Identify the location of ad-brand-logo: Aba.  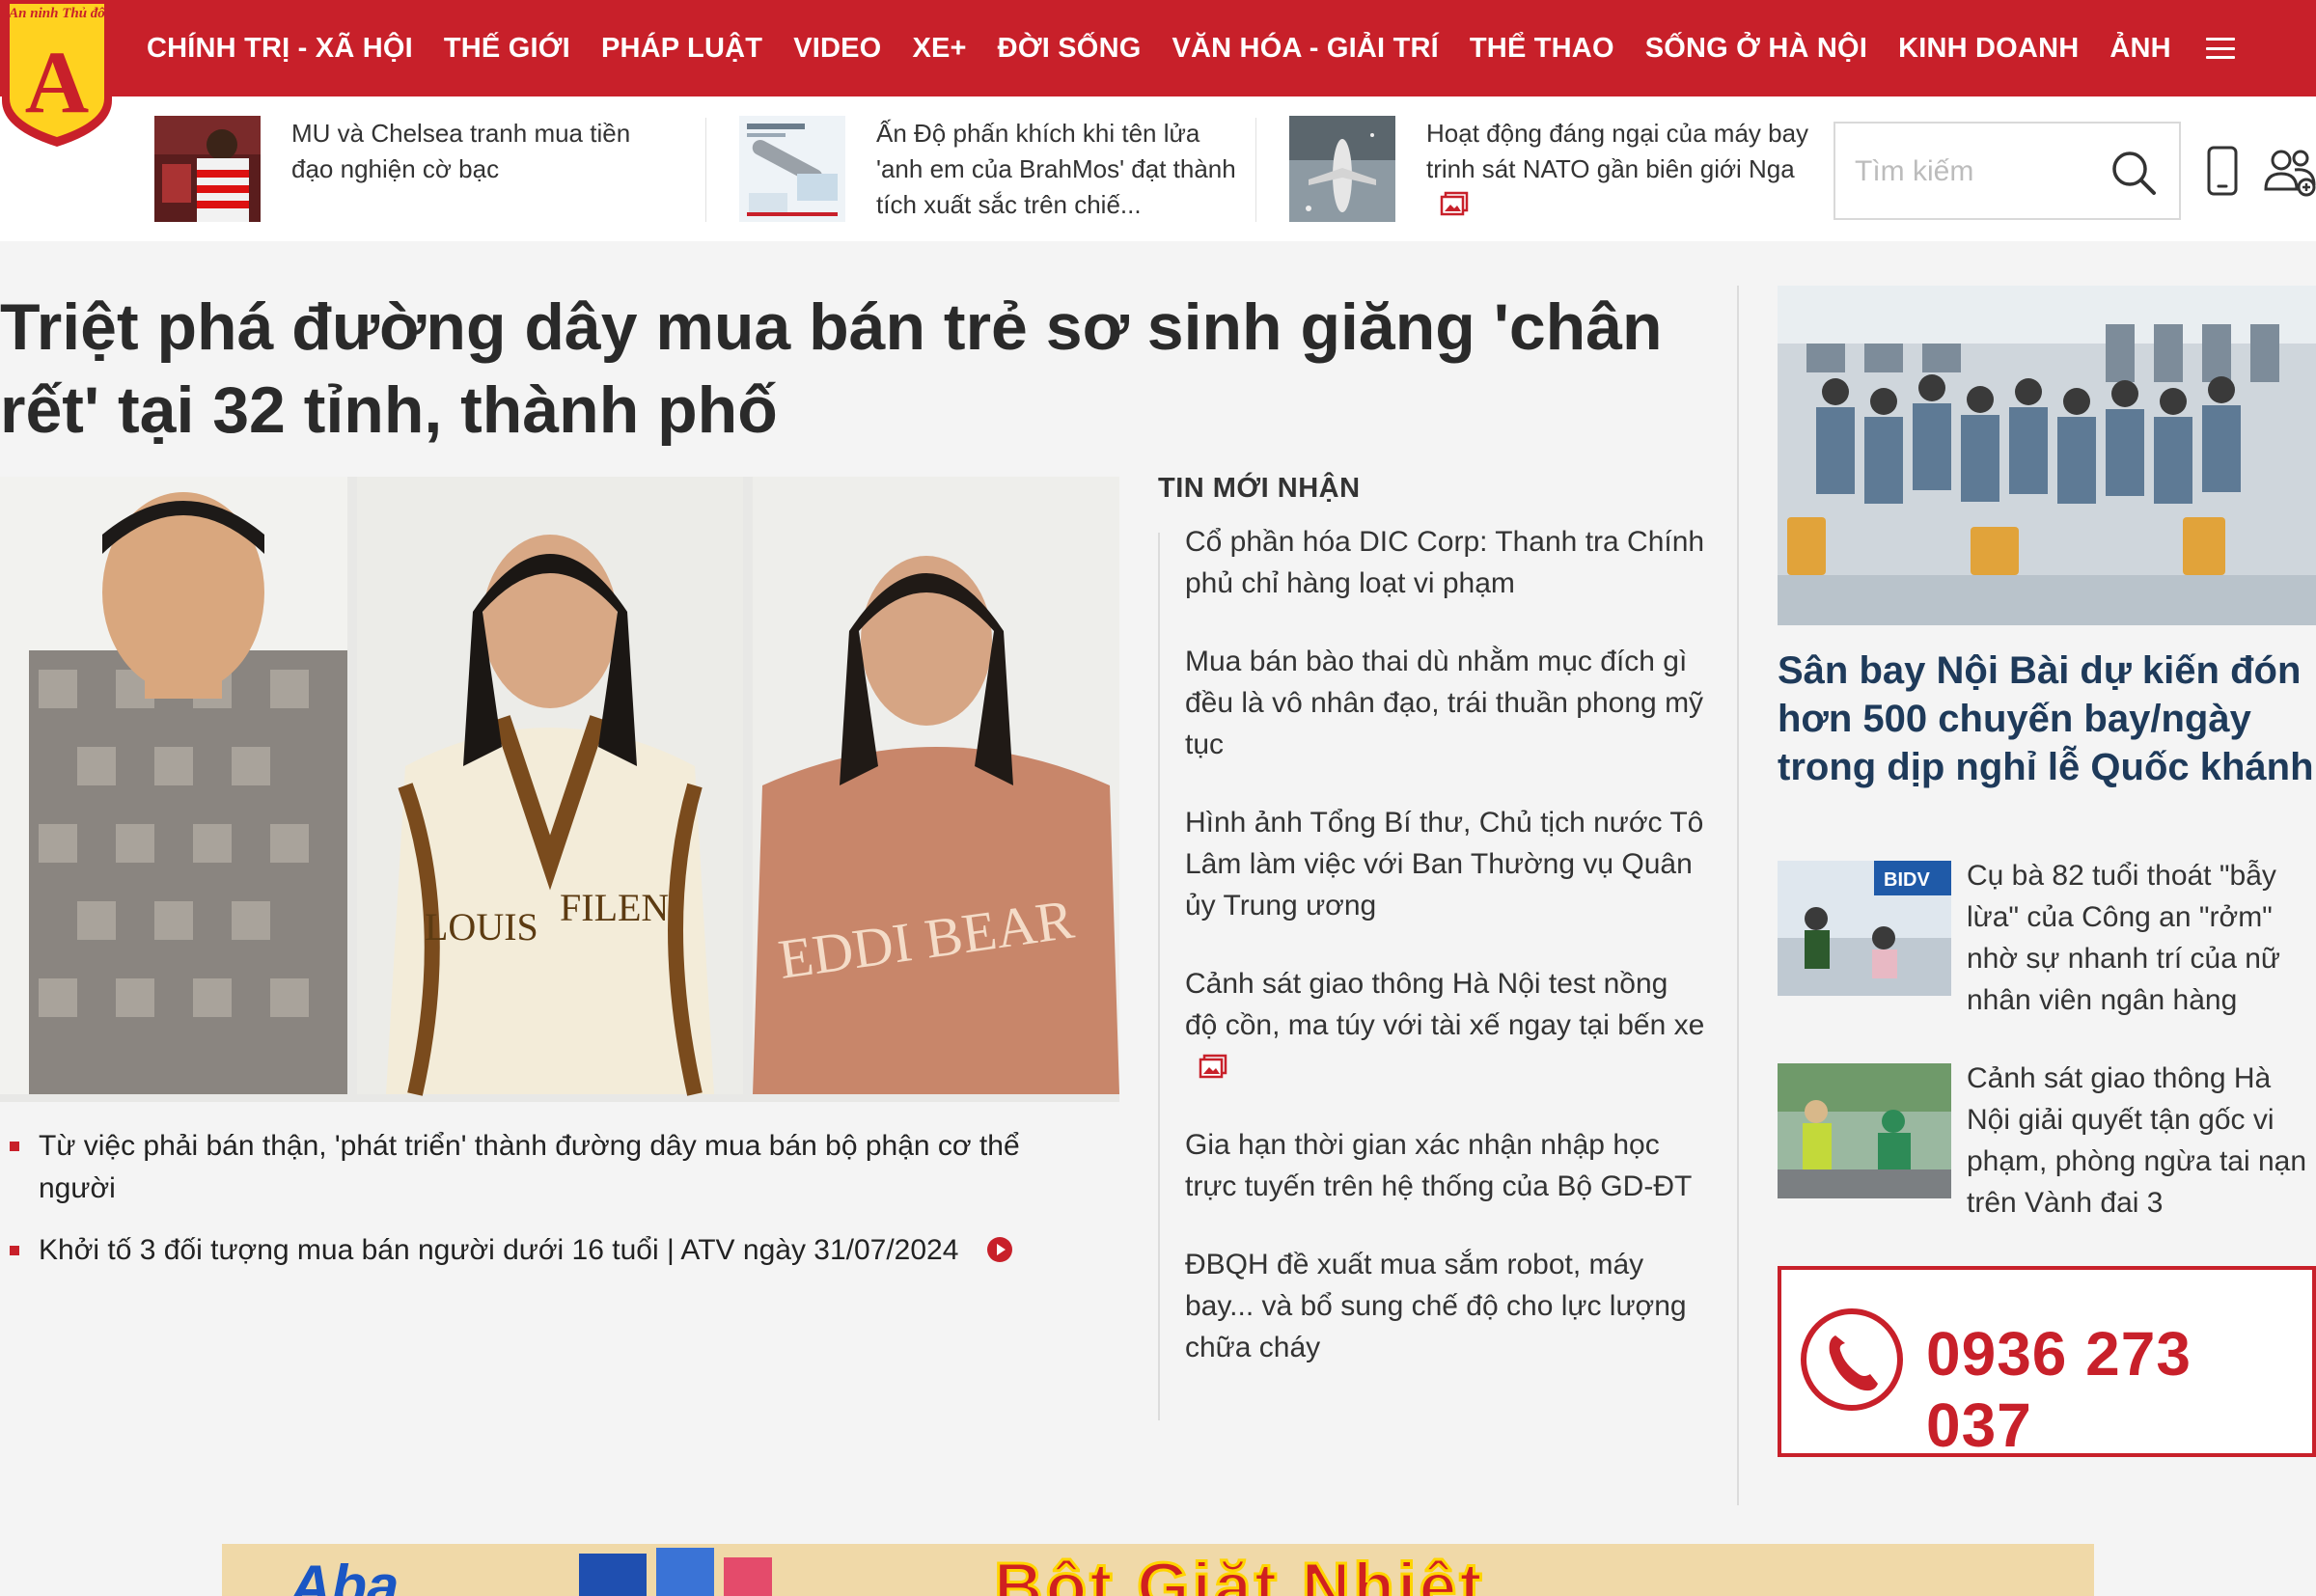
(343, 1575).